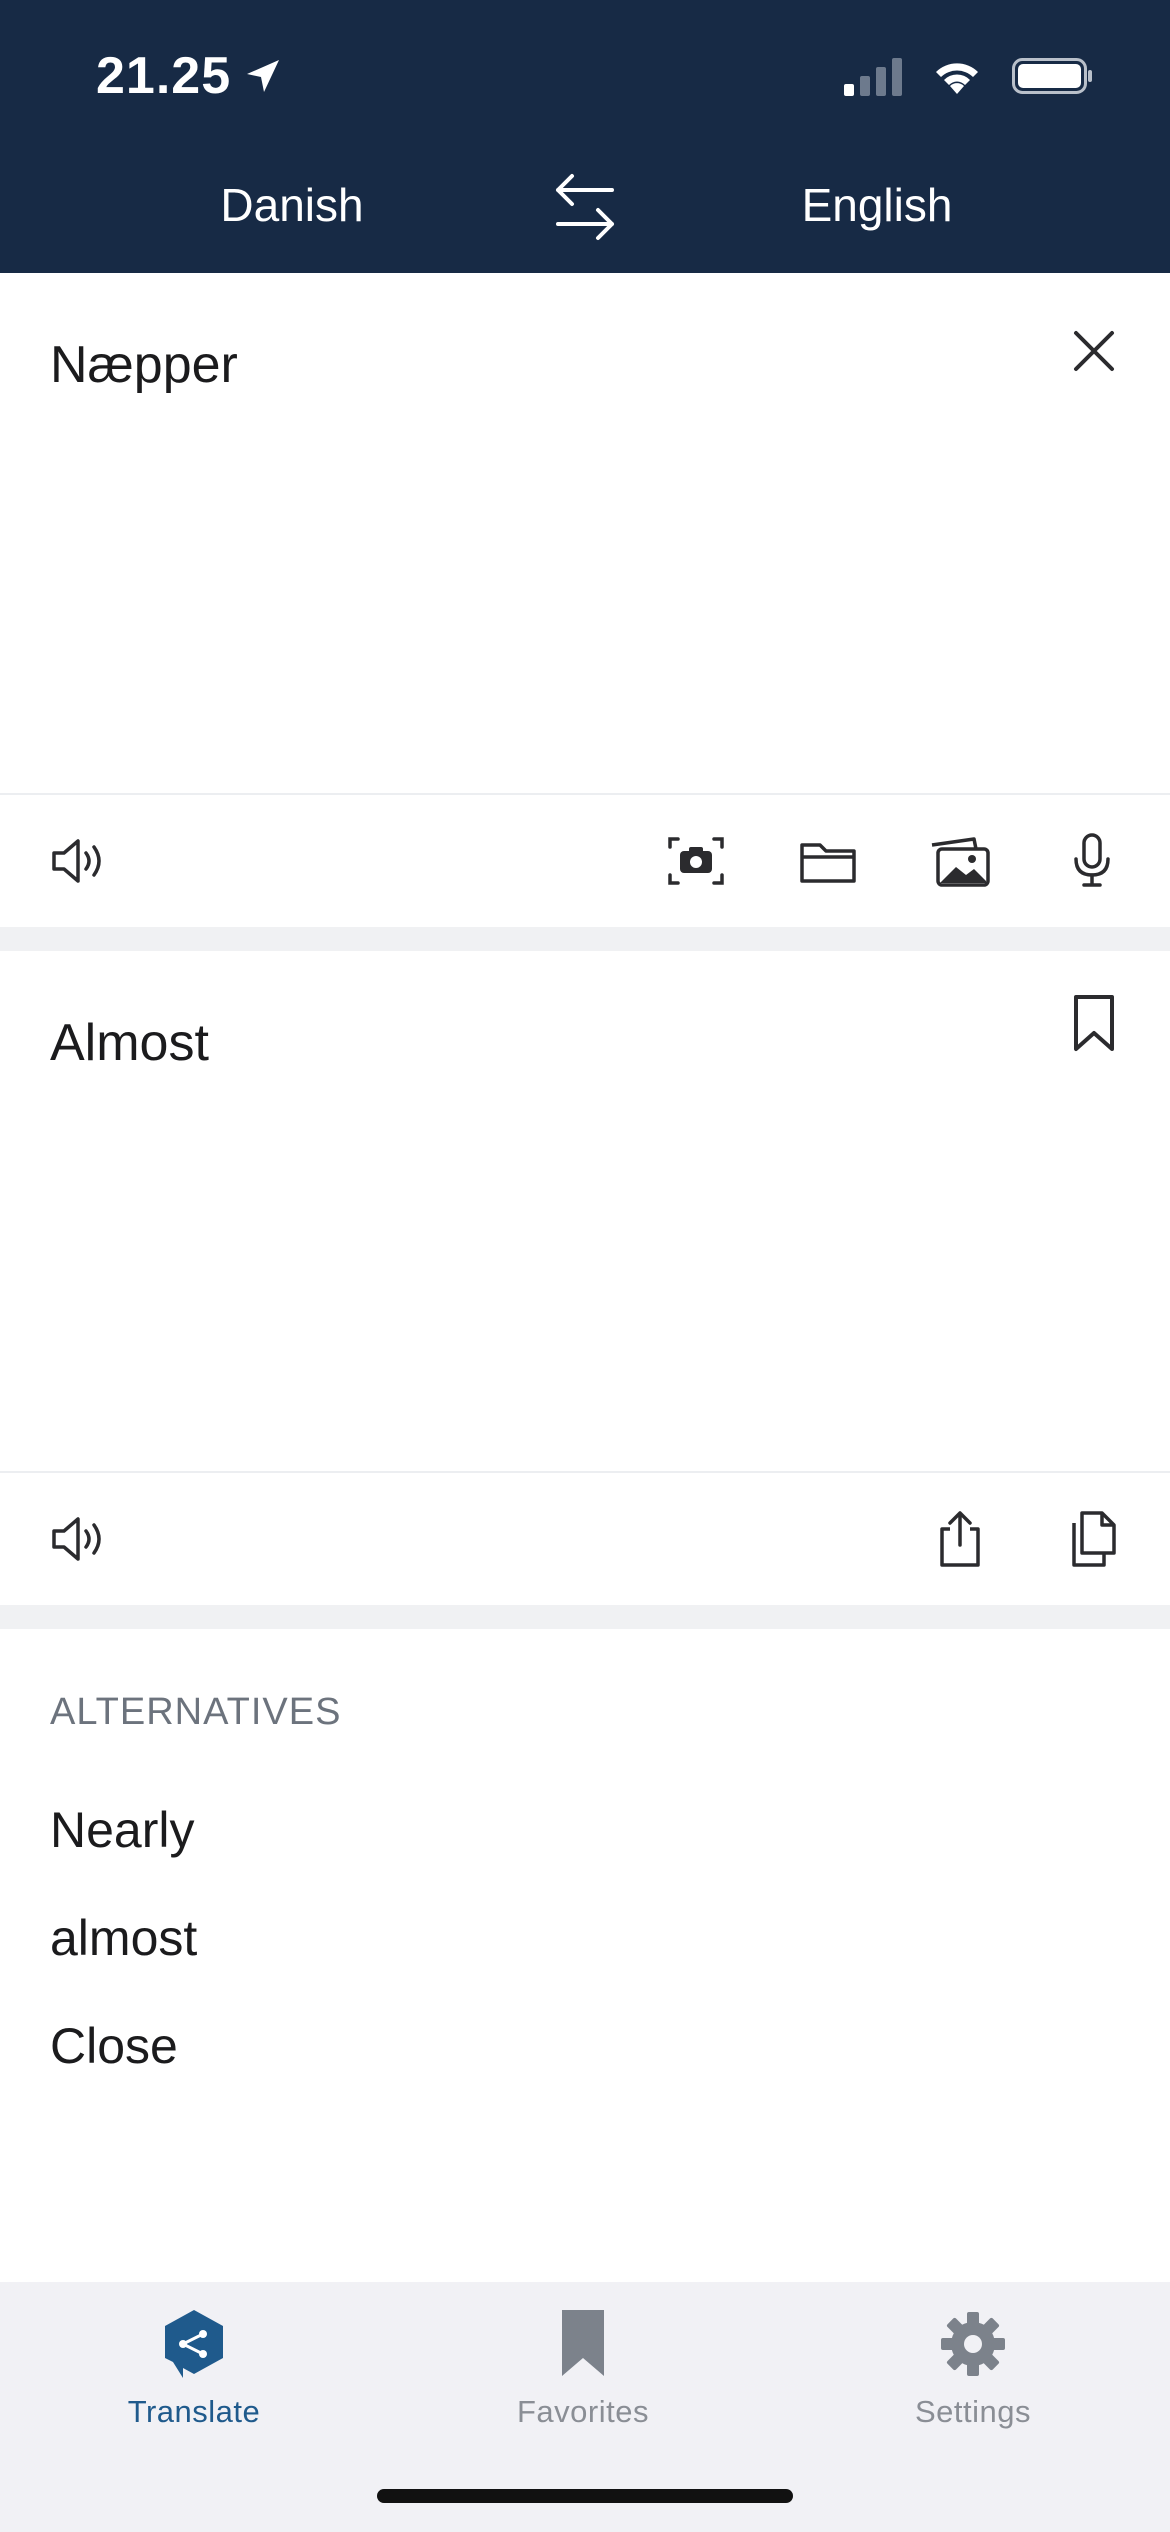  What do you see at coordinates (960, 861) in the screenshot?
I see `photo-gallery-icon` at bounding box center [960, 861].